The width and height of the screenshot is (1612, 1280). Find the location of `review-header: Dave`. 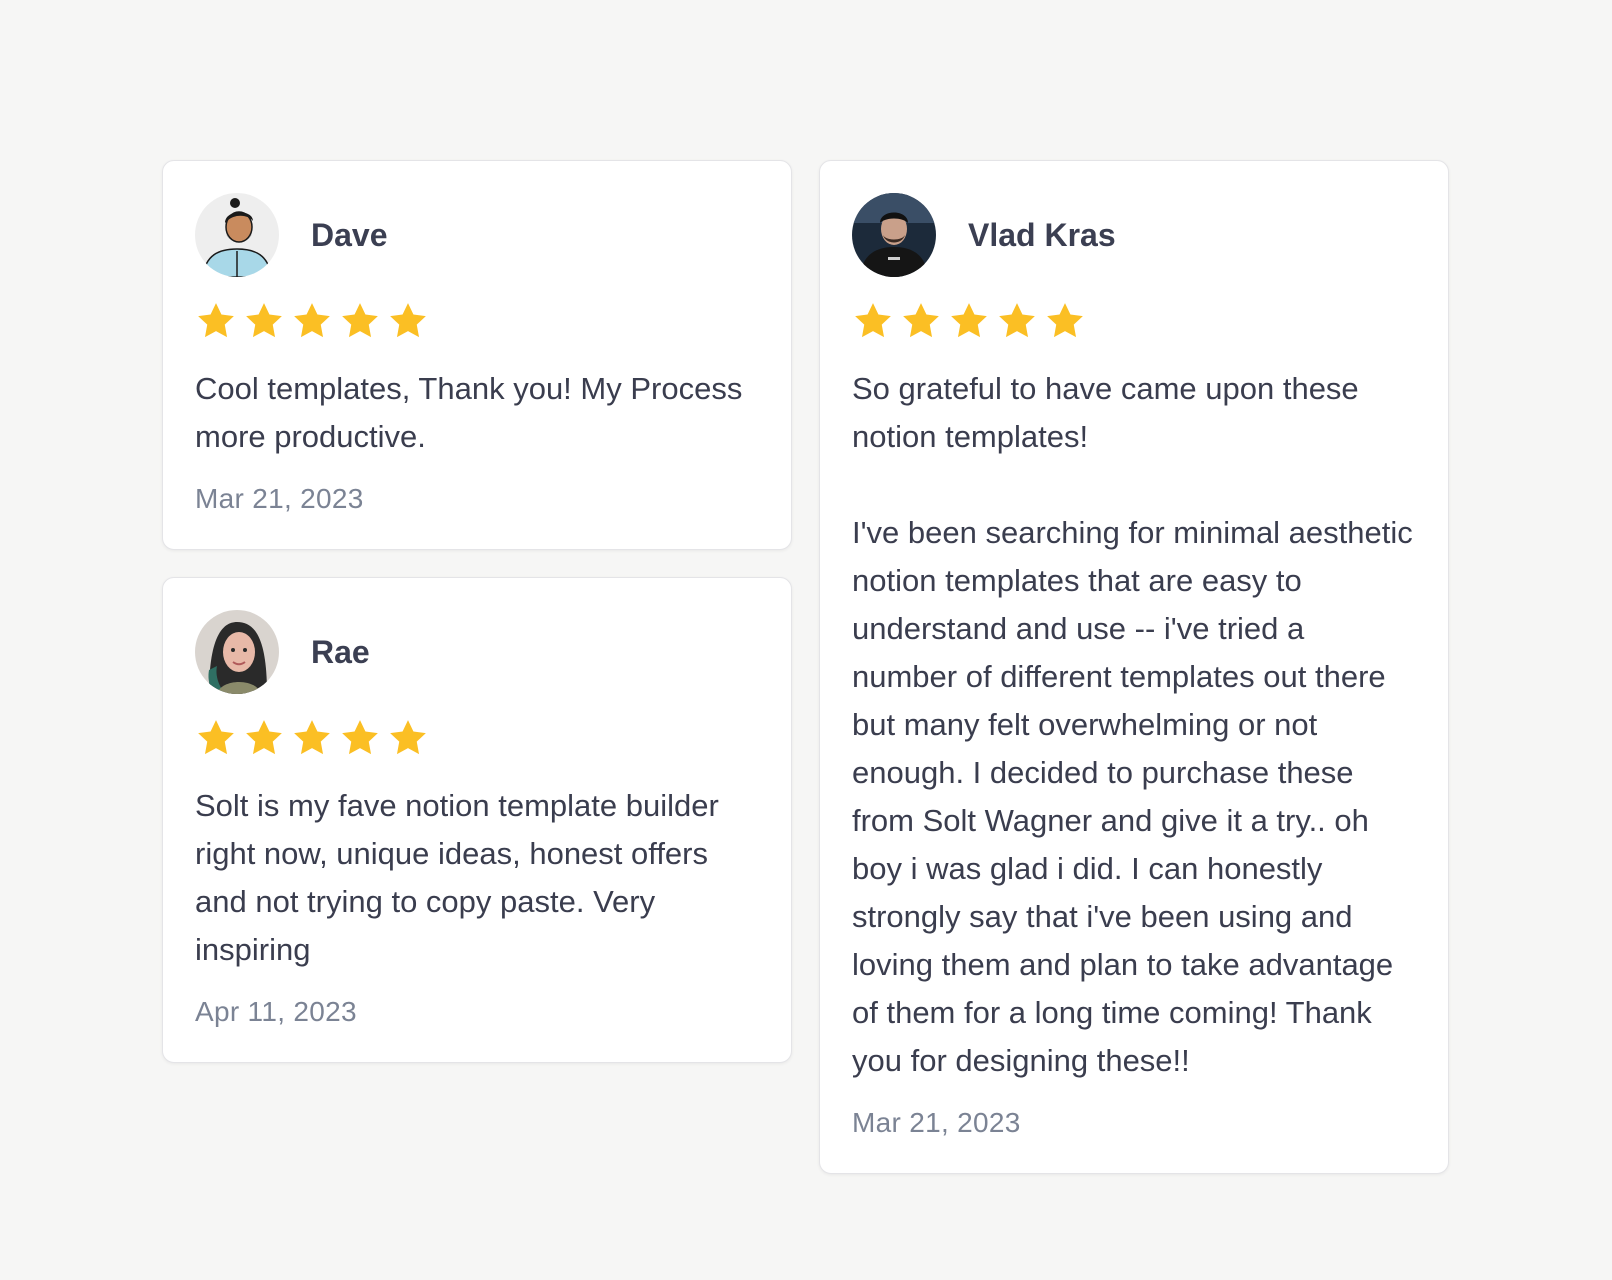

review-header: Dave is located at coordinates (477, 235).